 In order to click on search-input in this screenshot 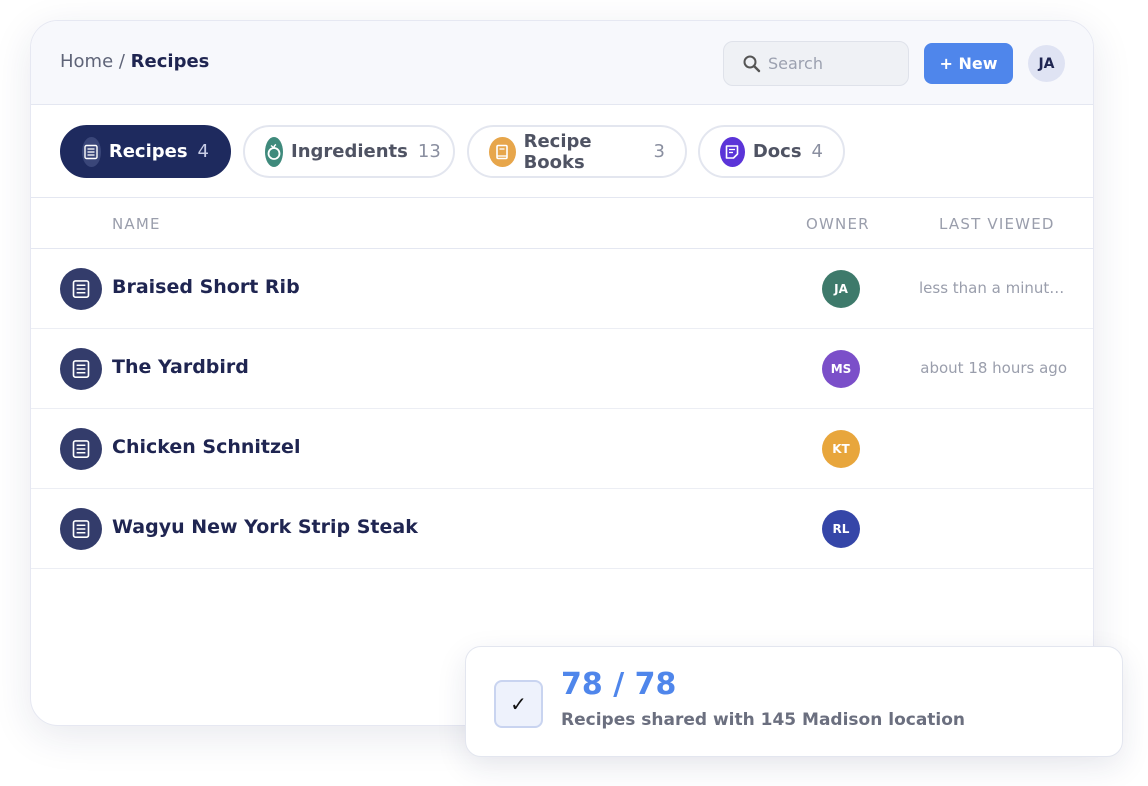, I will do `click(833, 63)`.